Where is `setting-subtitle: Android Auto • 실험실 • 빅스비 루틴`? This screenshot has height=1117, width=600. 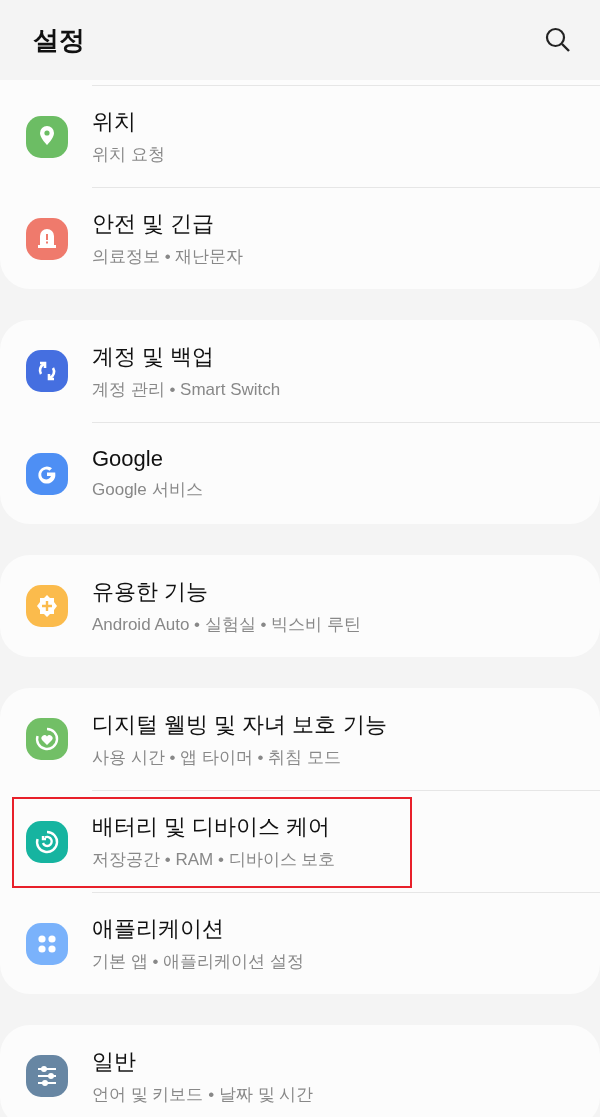 setting-subtitle: Android Auto • 실험실 • 빅스비 루틴 is located at coordinates (226, 624).